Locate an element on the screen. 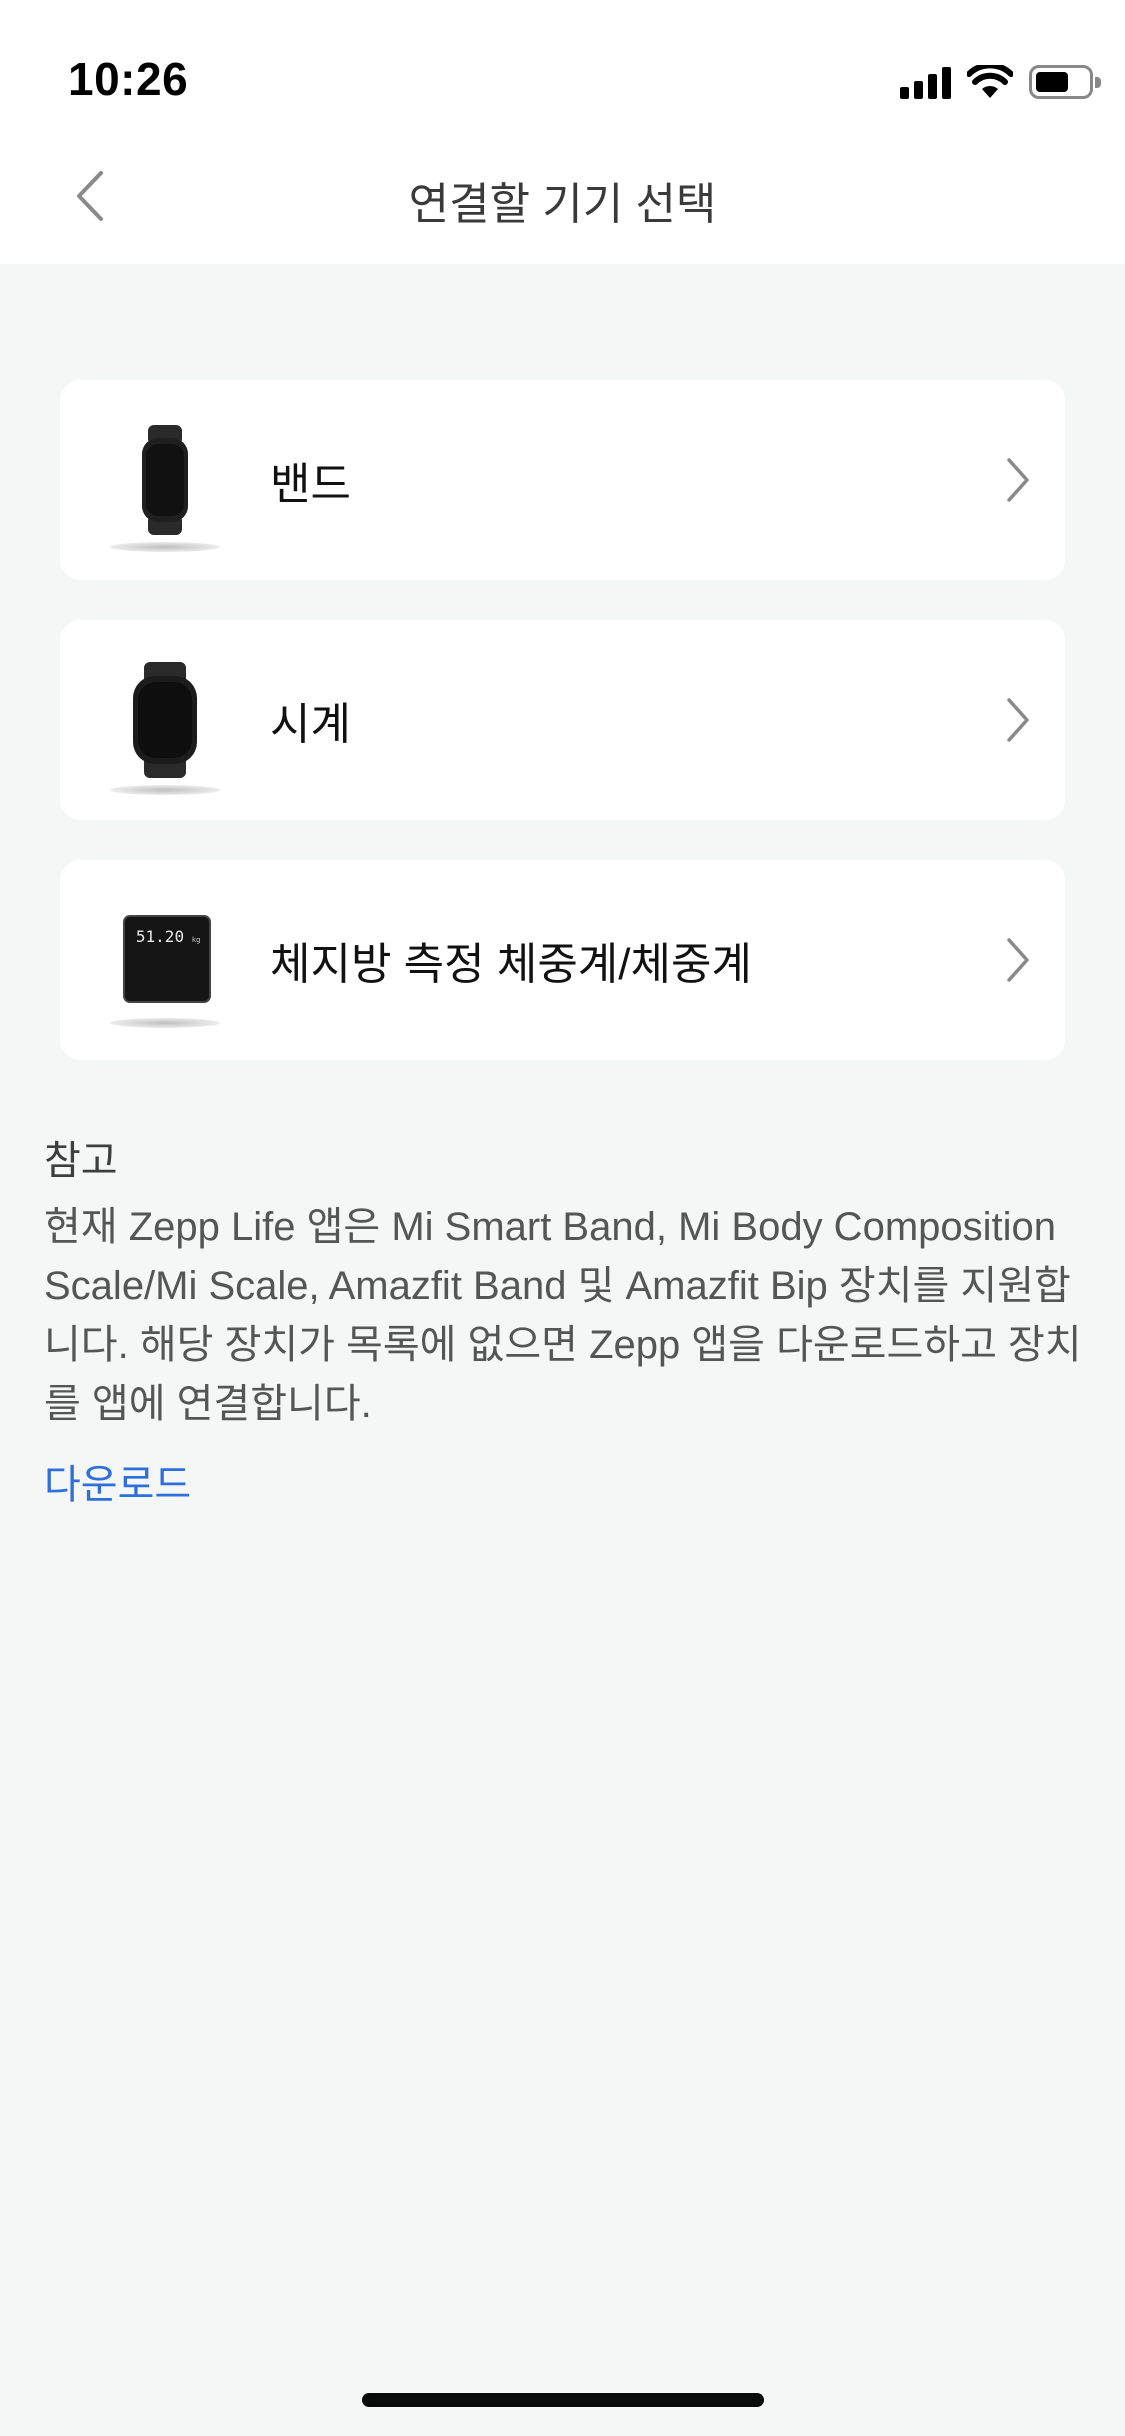  wifi-icon is located at coordinates (990, 81).